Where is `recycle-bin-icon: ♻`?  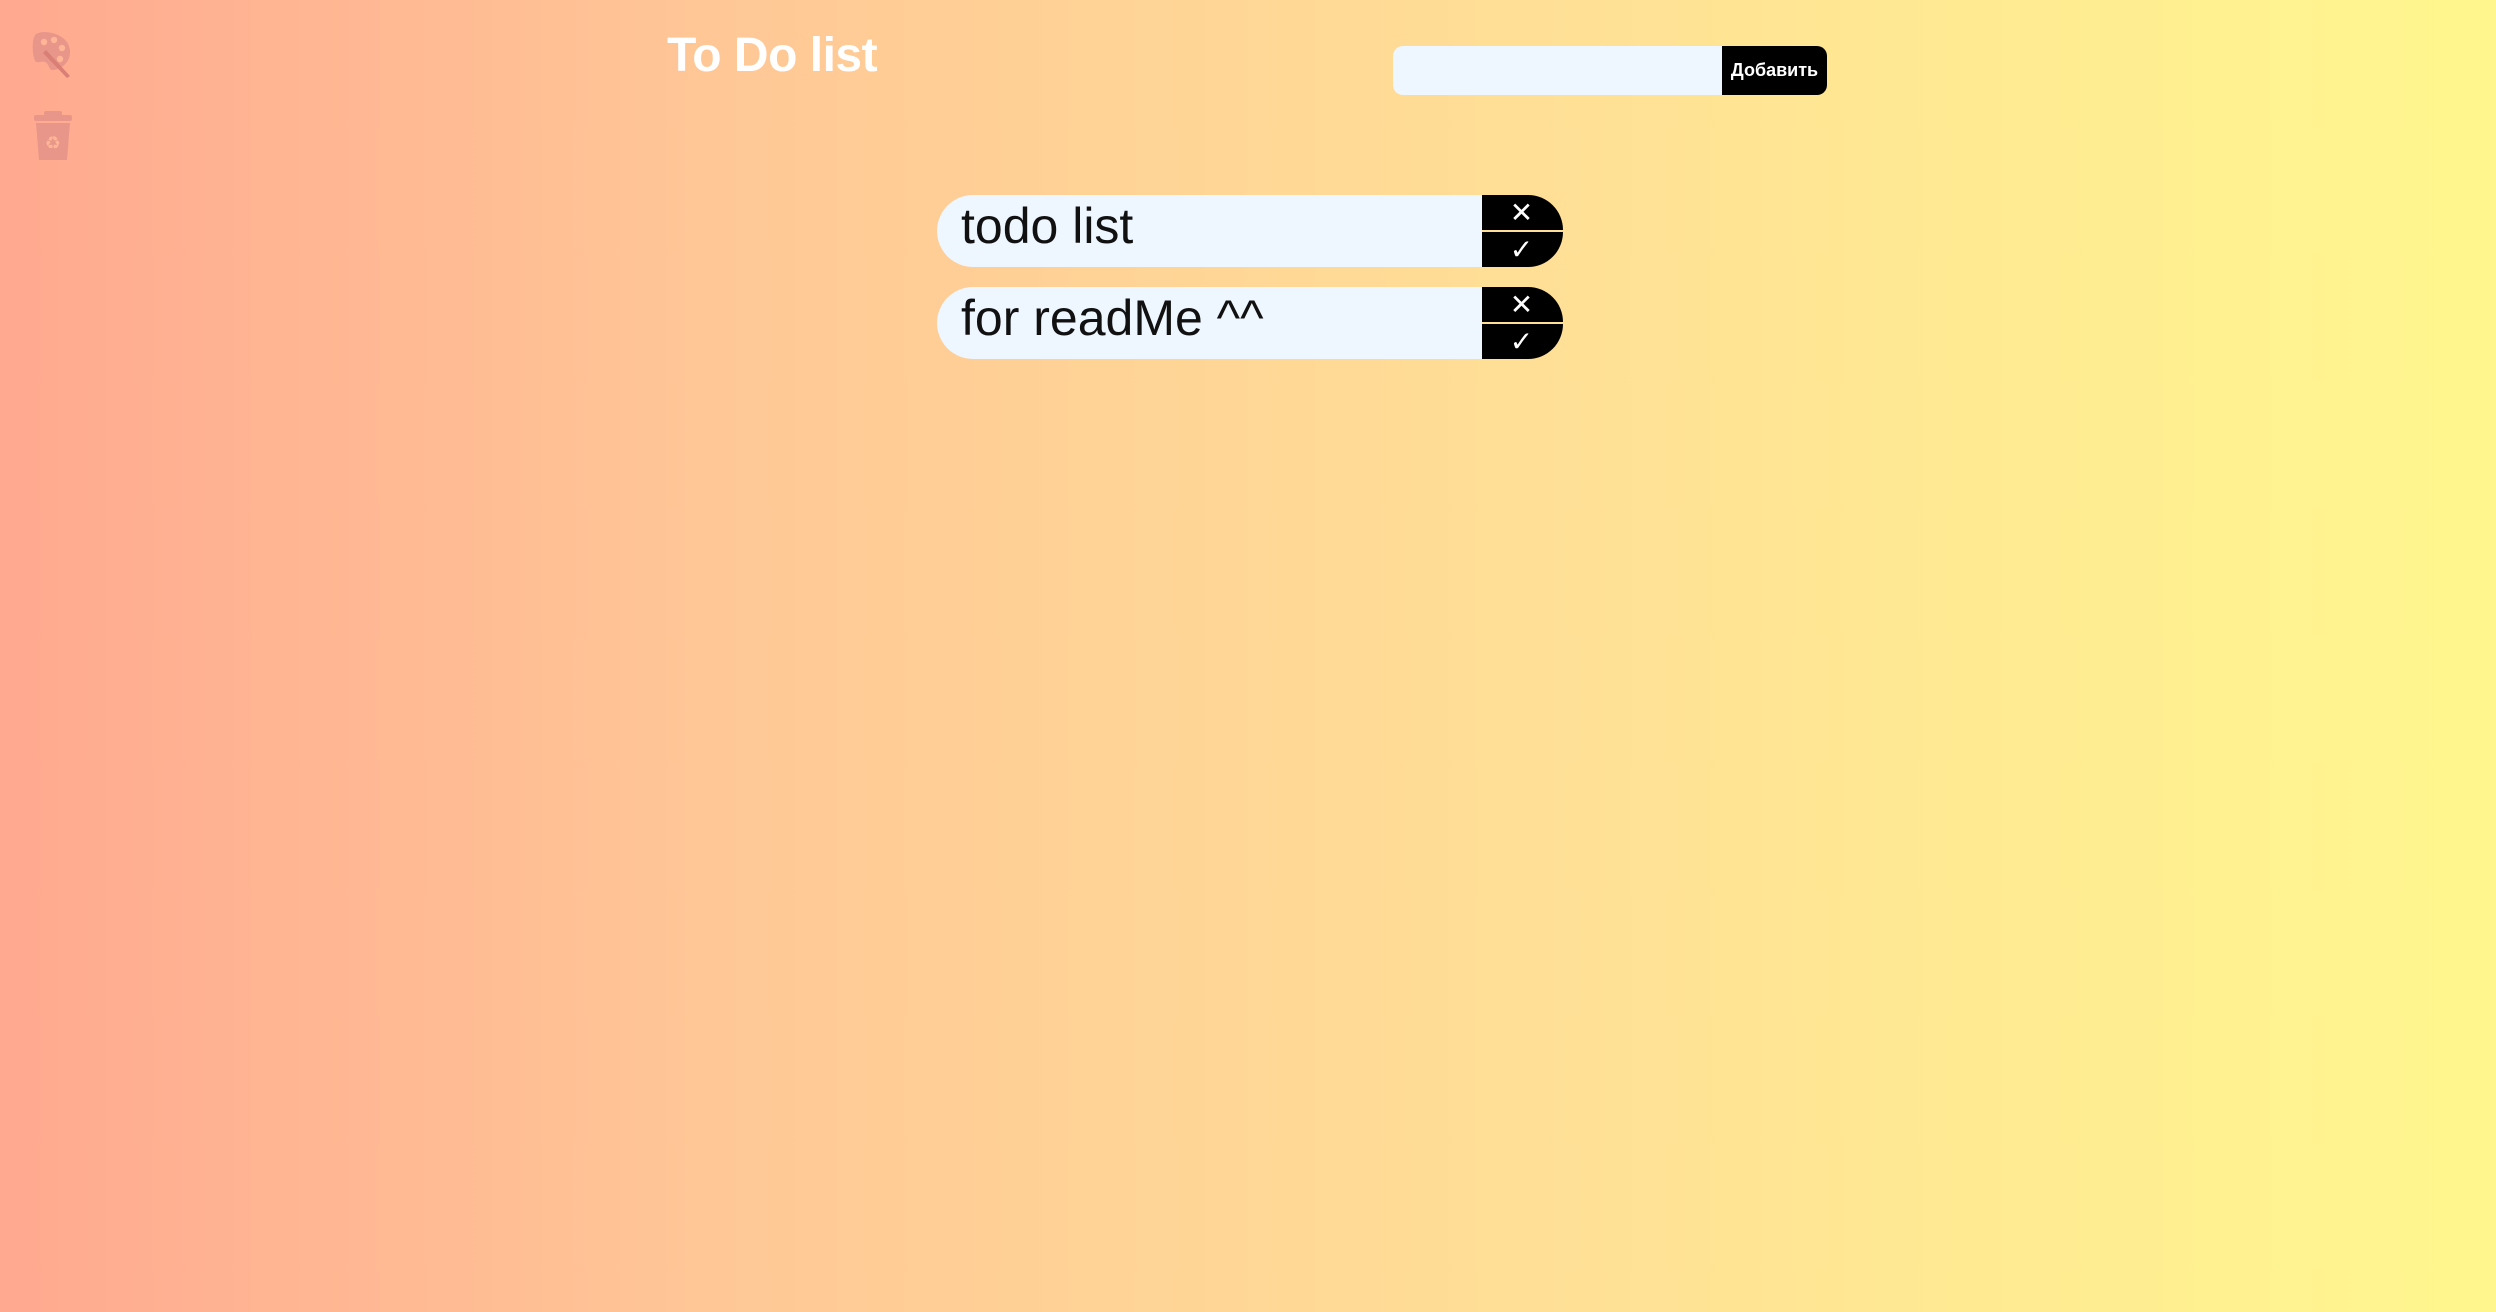
recycle-bin-icon: ♻ is located at coordinates (53, 136).